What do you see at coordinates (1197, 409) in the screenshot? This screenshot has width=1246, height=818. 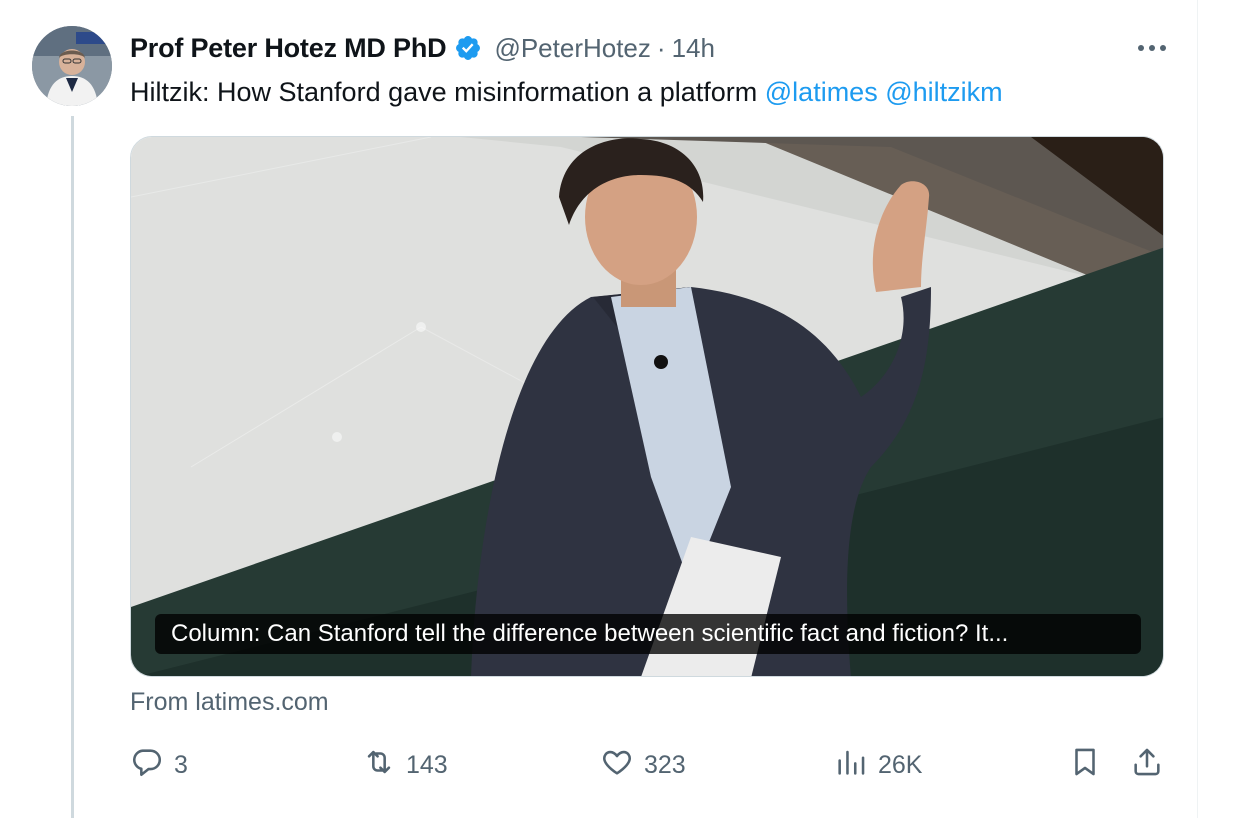 I see `timeline-divider` at bounding box center [1197, 409].